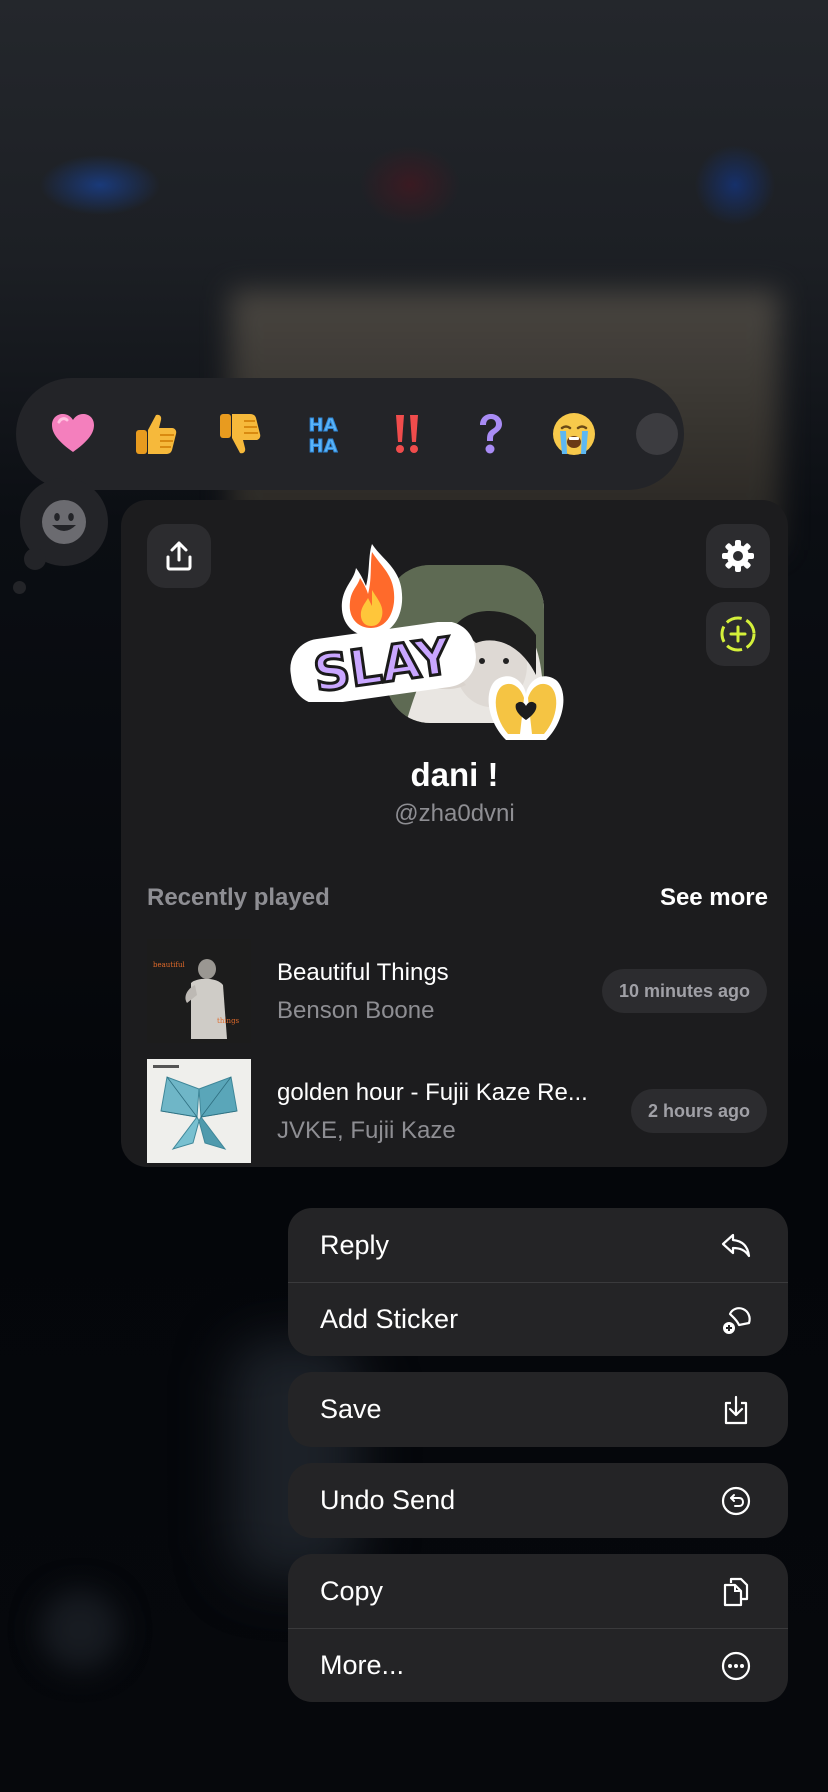  I want to click on avatar-with-stickers: SLAY, so click(431, 645).